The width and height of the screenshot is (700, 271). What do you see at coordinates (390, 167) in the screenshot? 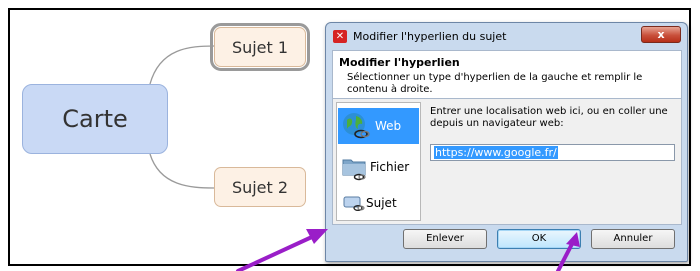
I see `type-label-fichier: Fichier` at bounding box center [390, 167].